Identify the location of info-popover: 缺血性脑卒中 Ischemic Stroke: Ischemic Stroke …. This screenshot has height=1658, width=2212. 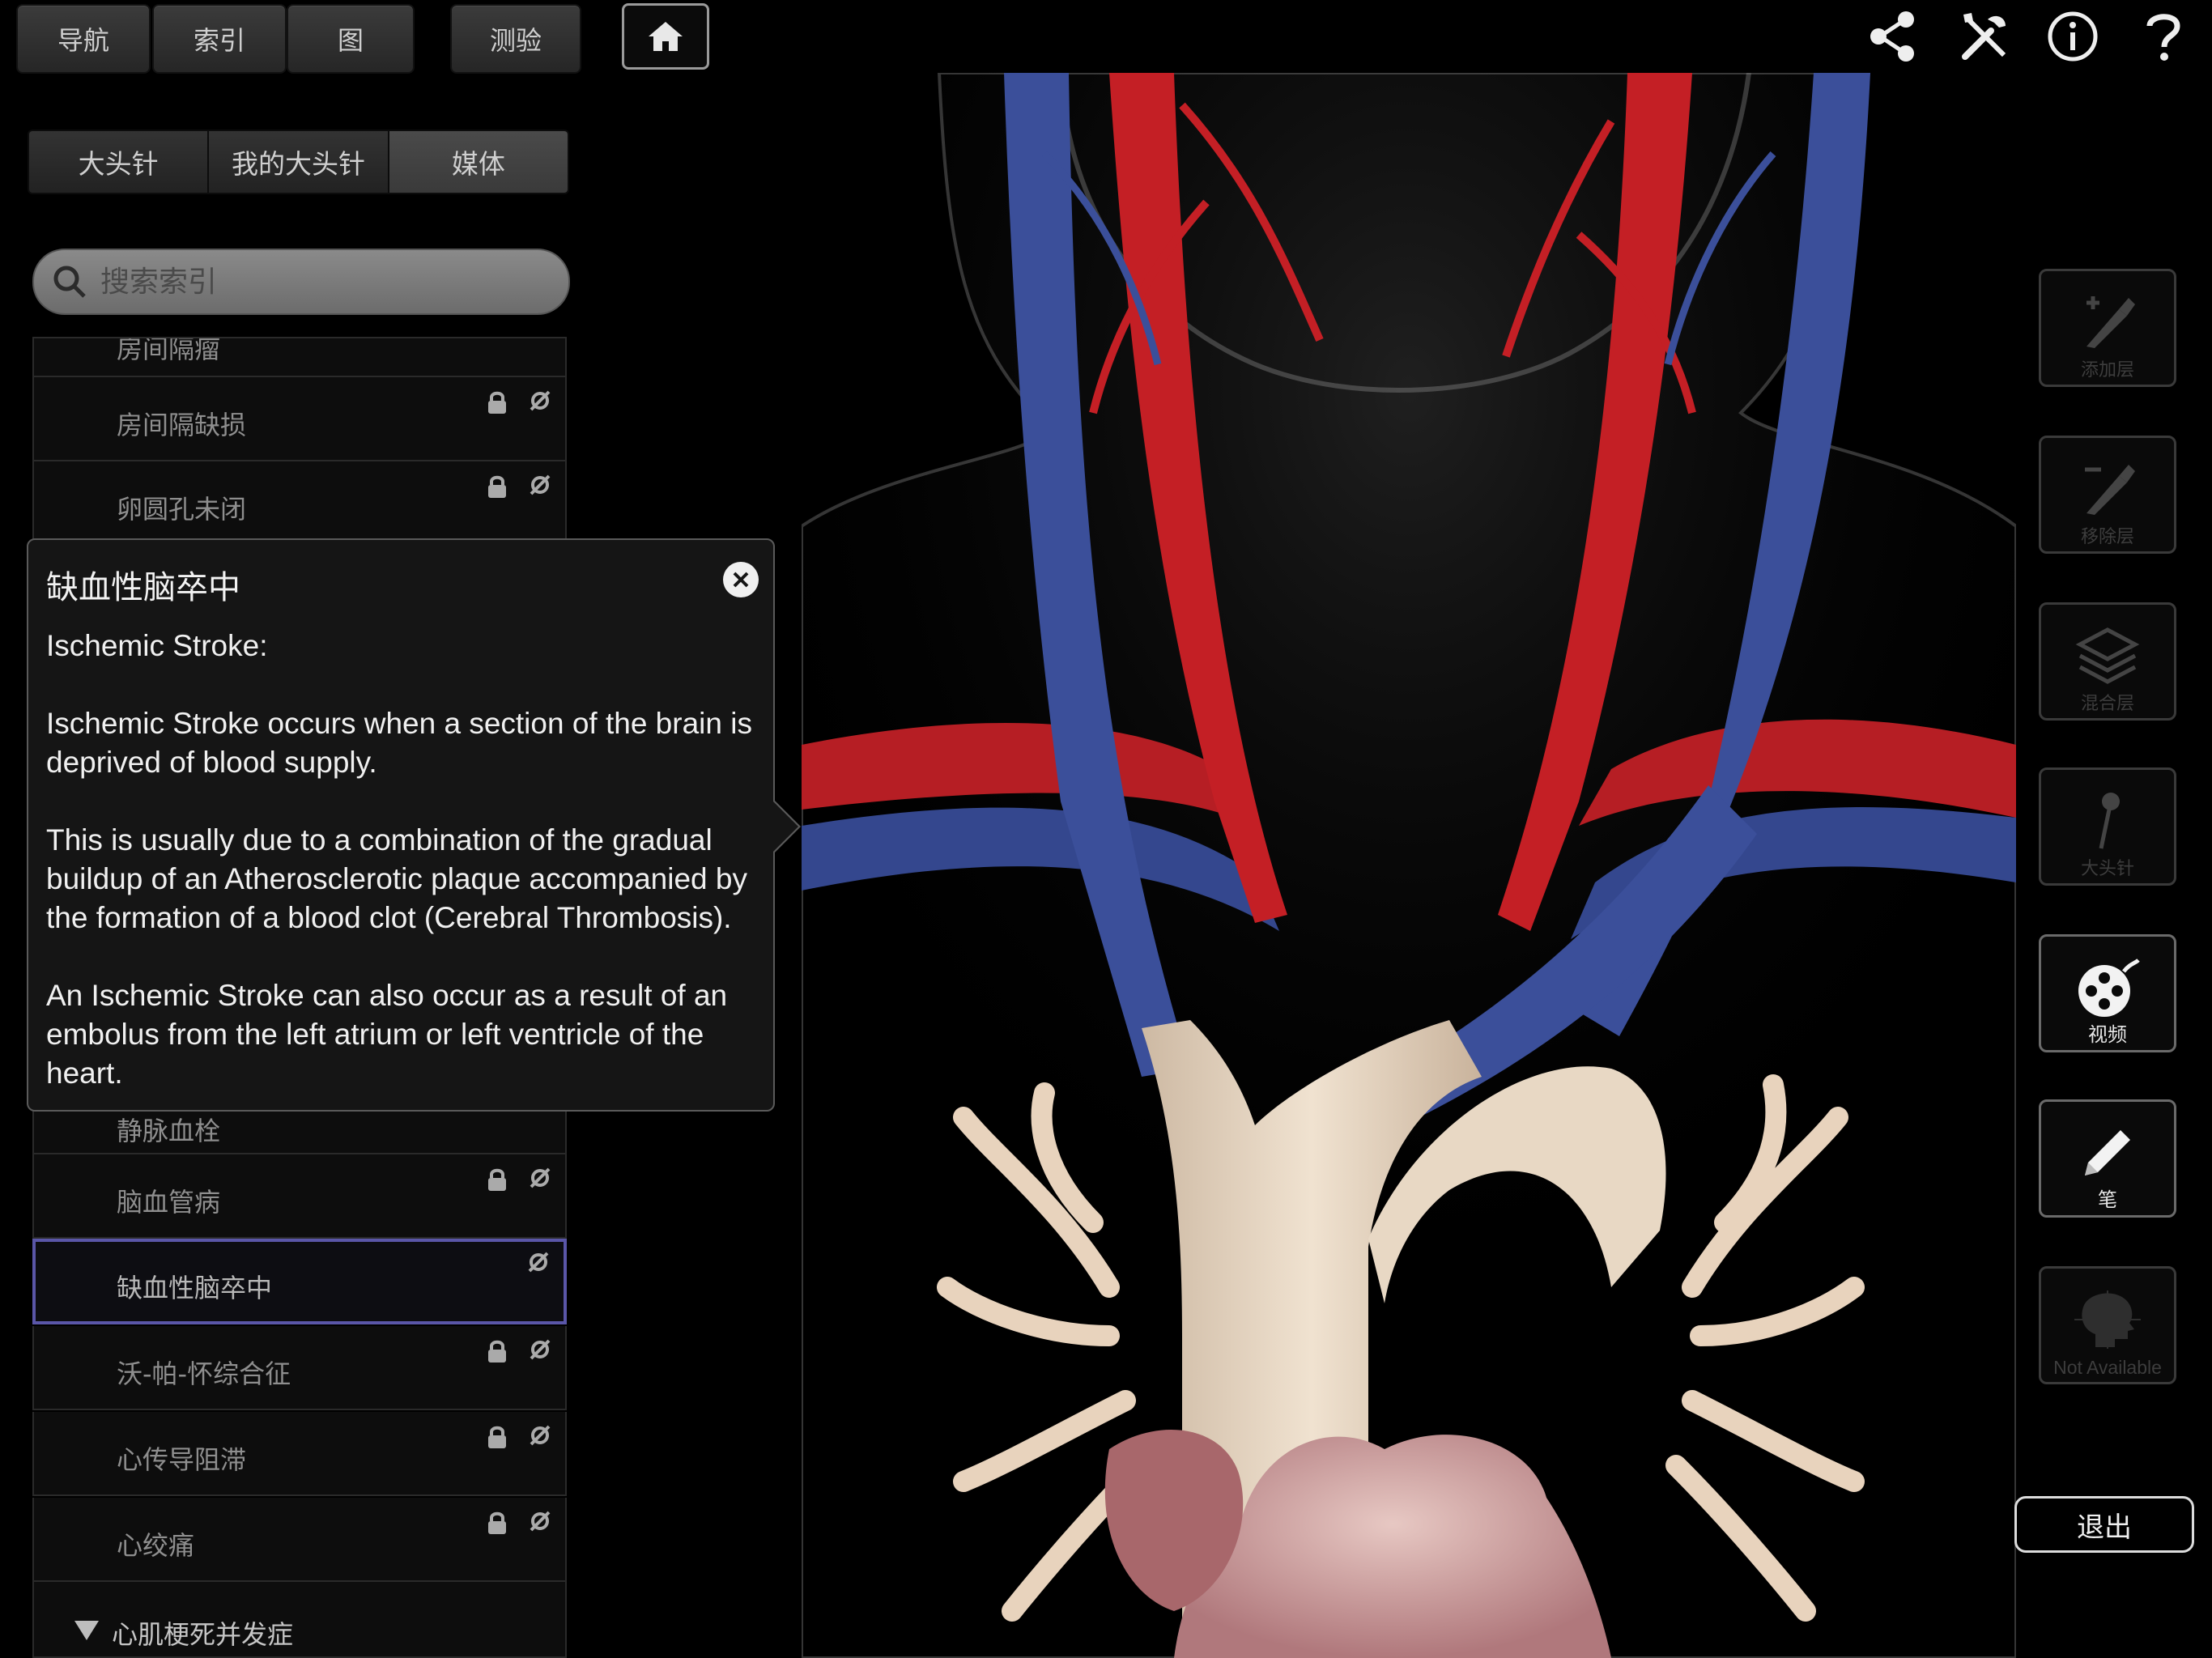
(414, 825).